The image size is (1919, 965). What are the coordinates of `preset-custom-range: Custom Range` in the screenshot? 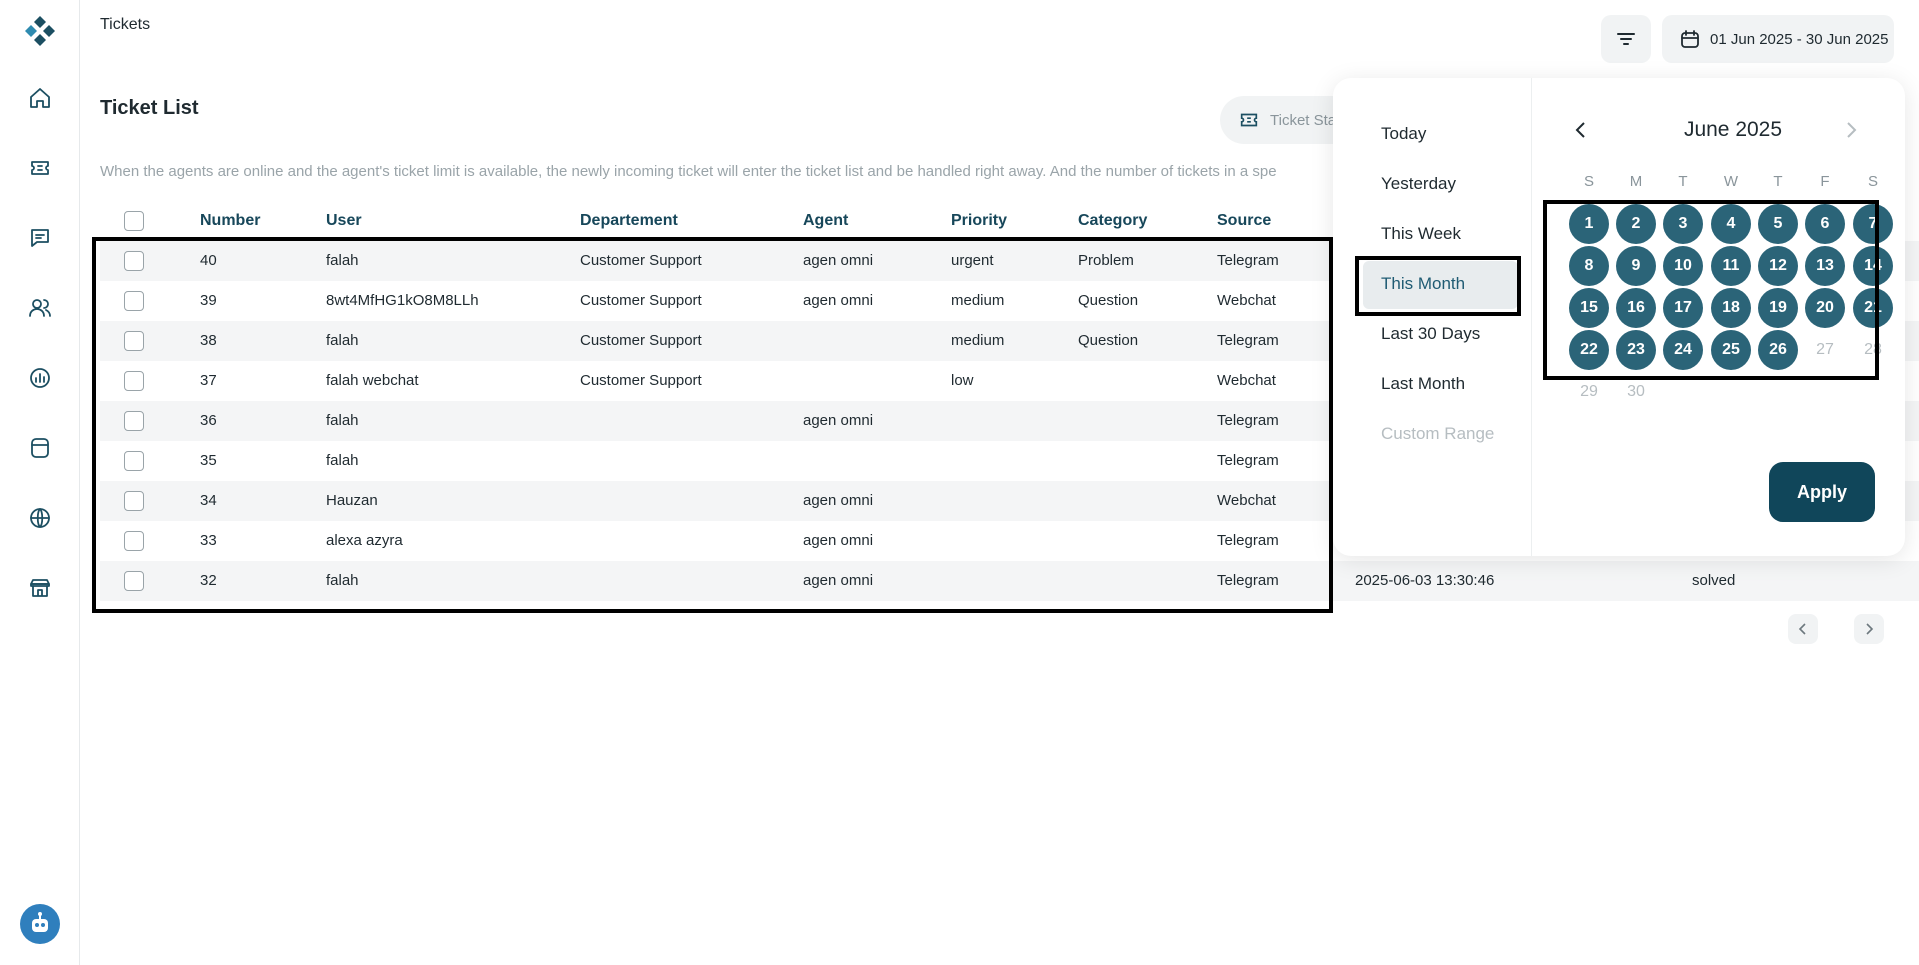 It's located at (1437, 434).